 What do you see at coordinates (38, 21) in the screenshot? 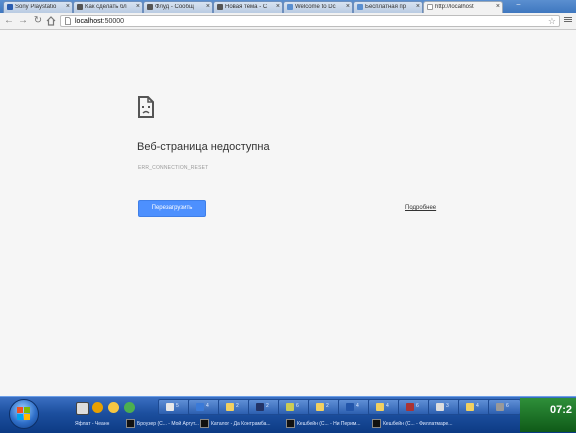
I see `reload-icon: ↻` at bounding box center [38, 21].